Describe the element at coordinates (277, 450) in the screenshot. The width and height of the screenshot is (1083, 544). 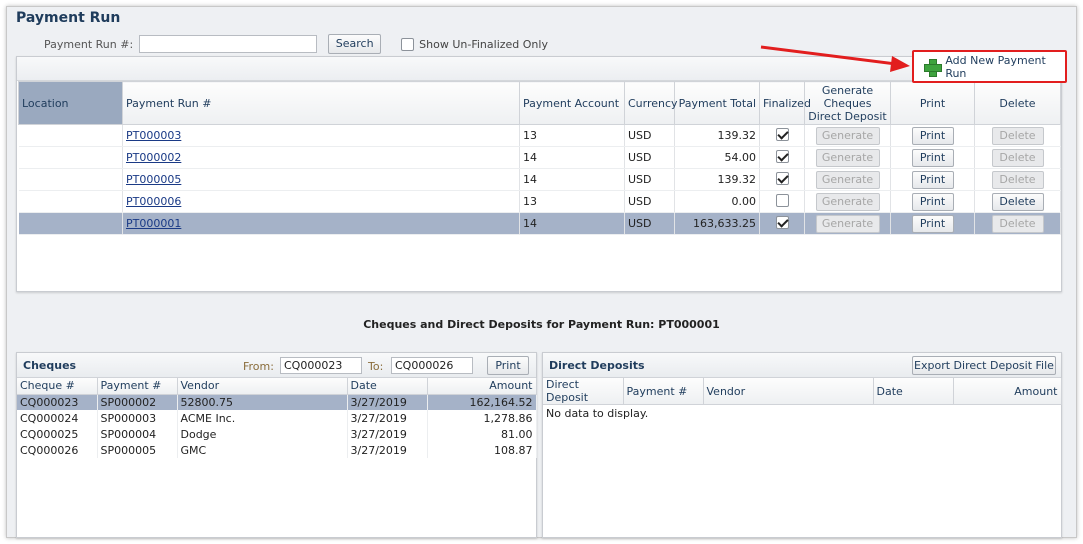
I see `table-row: CQ000026 SP000005 GMC 3/27/2019 108.87` at that location.